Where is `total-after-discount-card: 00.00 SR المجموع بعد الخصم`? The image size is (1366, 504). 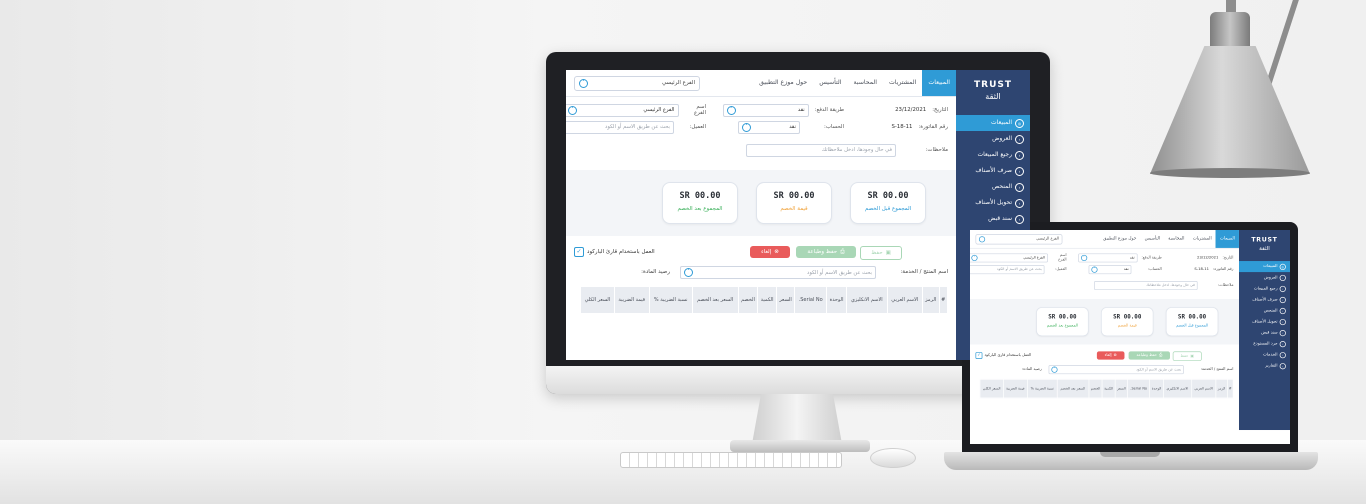
total-after-discount-card: 00.00 SR المجموع بعد الخصم is located at coordinates (700, 203).